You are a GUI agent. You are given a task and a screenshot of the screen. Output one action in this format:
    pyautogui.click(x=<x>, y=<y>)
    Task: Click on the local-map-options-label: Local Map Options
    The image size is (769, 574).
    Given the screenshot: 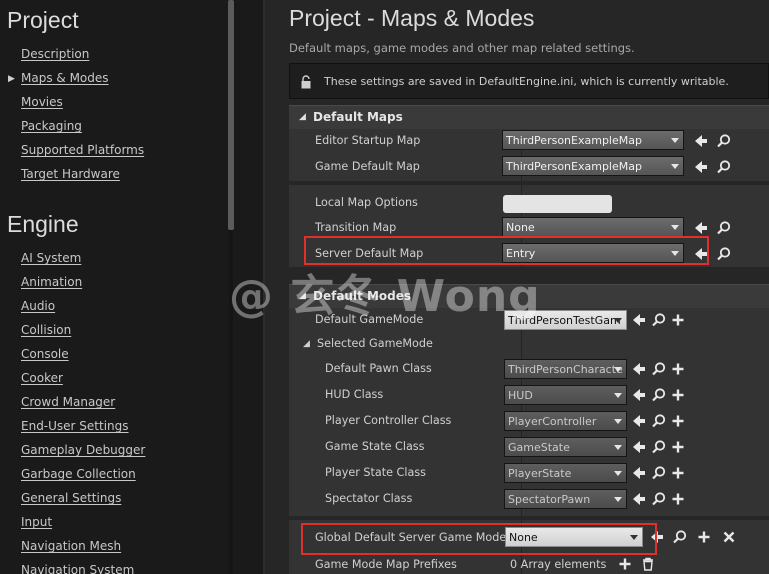 What is the action you would take?
    pyautogui.click(x=366, y=202)
    